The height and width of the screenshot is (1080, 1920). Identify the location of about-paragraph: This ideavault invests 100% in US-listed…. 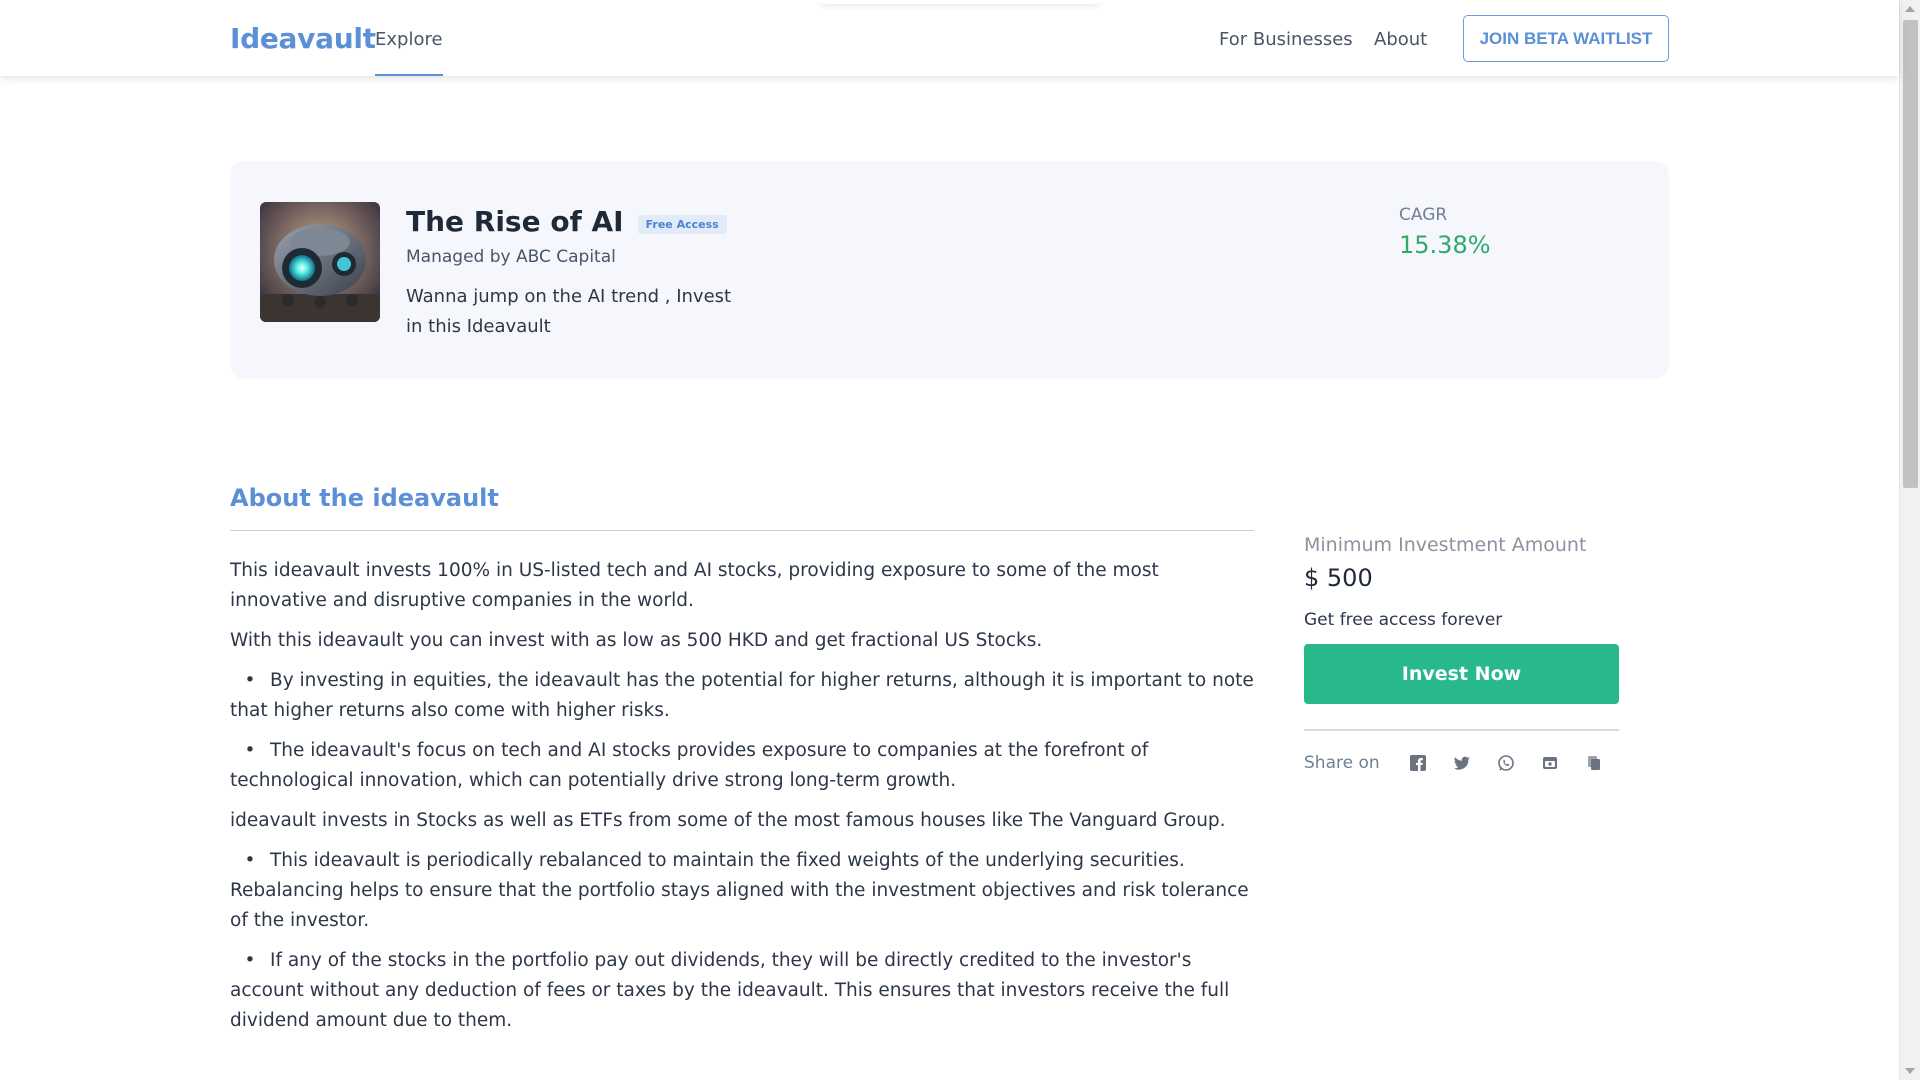
(694, 585).